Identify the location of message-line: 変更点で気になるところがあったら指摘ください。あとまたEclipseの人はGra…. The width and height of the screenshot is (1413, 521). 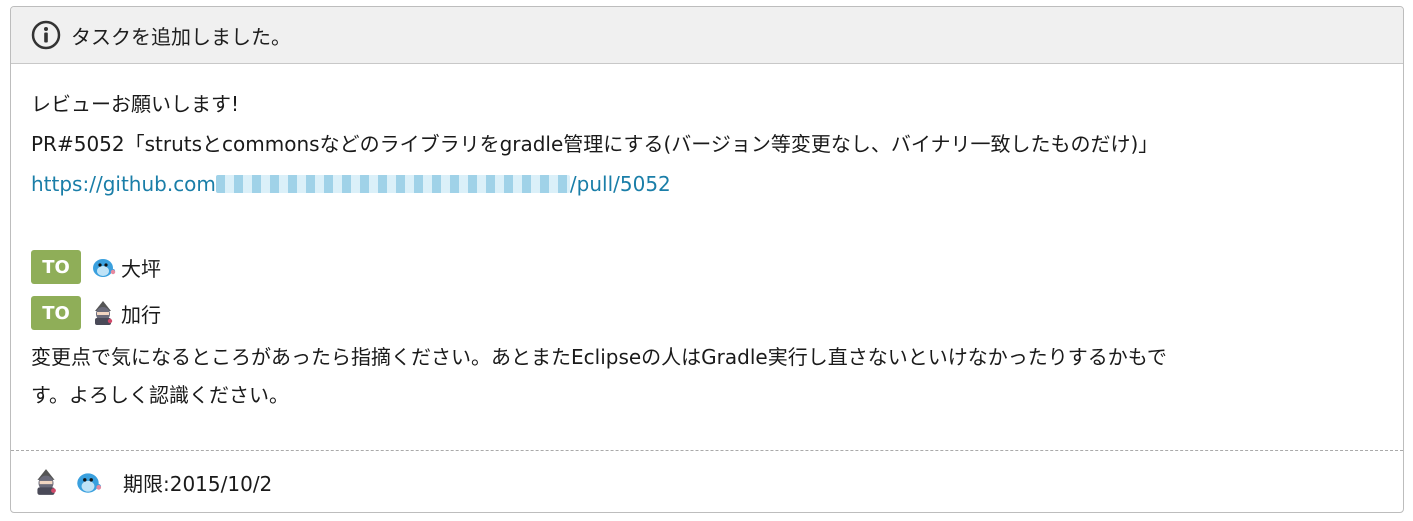
(599, 357).